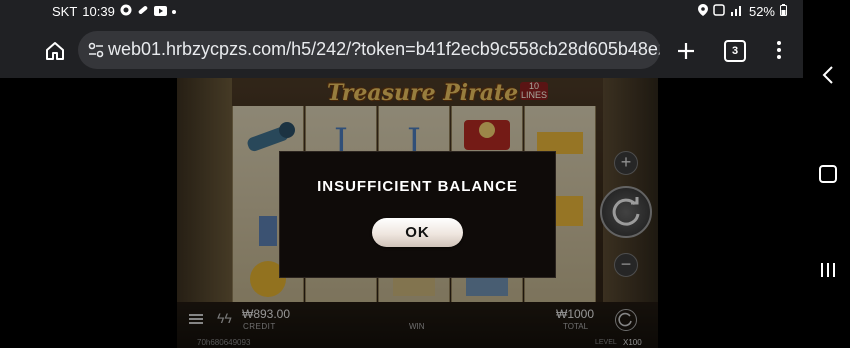 This screenshot has height=348, width=850. I want to click on new-tab-icon, so click(686, 51).